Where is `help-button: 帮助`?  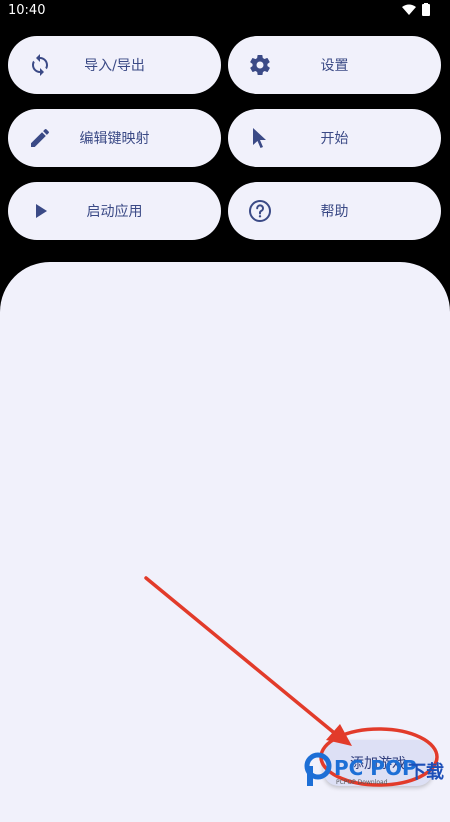
help-button: 帮助 is located at coordinates (334, 211).